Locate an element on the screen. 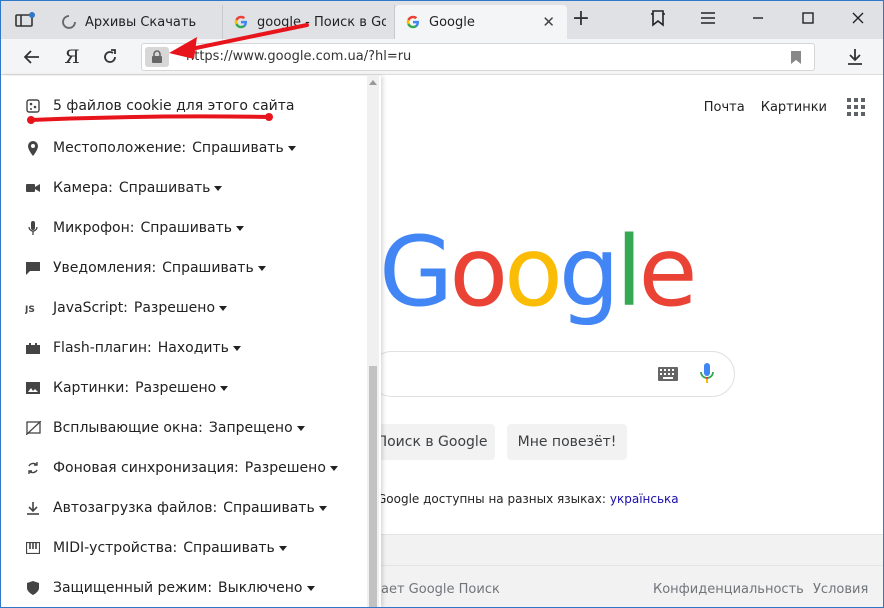 The width and height of the screenshot is (884, 608). google-search-button: Поиск в Google is located at coordinates (432, 442).